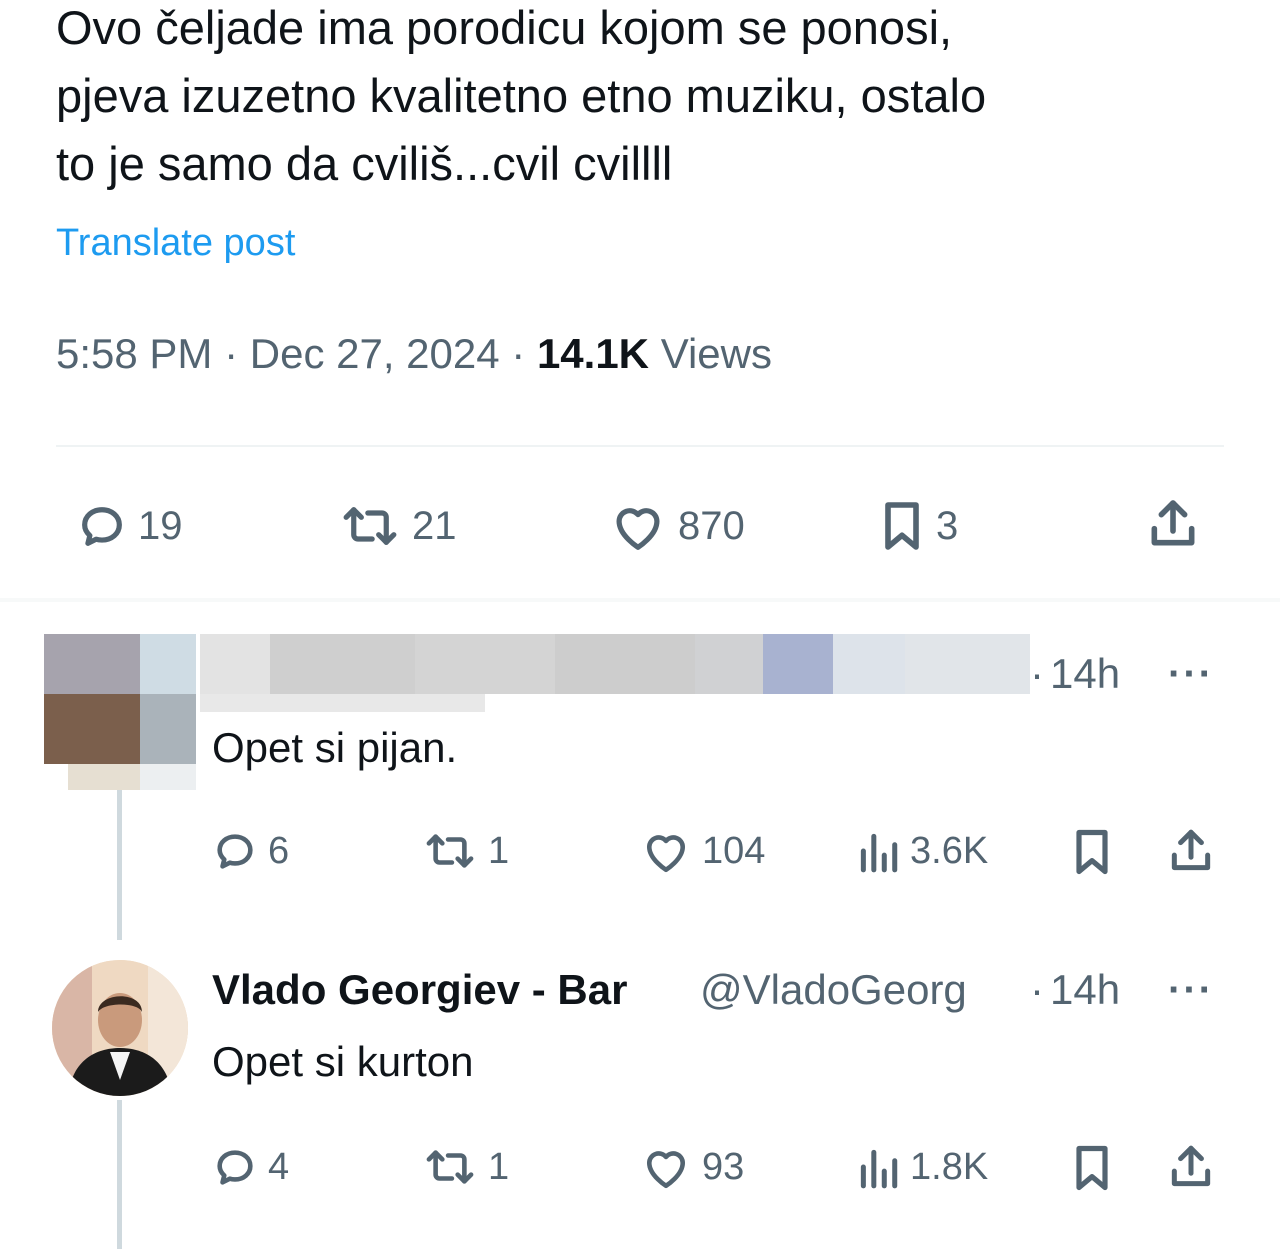 This screenshot has width=1280, height=1249. I want to click on like-button: 93, so click(692, 1167).